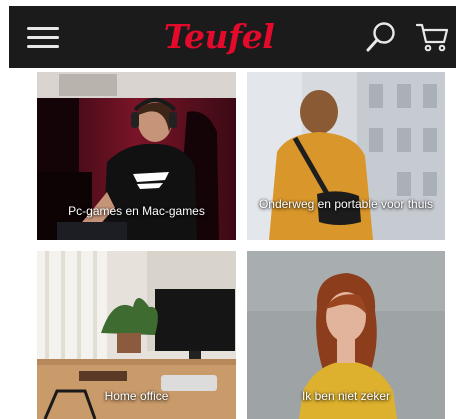 The image size is (465, 419). I want to click on top-header: Teufel, so click(232, 37).